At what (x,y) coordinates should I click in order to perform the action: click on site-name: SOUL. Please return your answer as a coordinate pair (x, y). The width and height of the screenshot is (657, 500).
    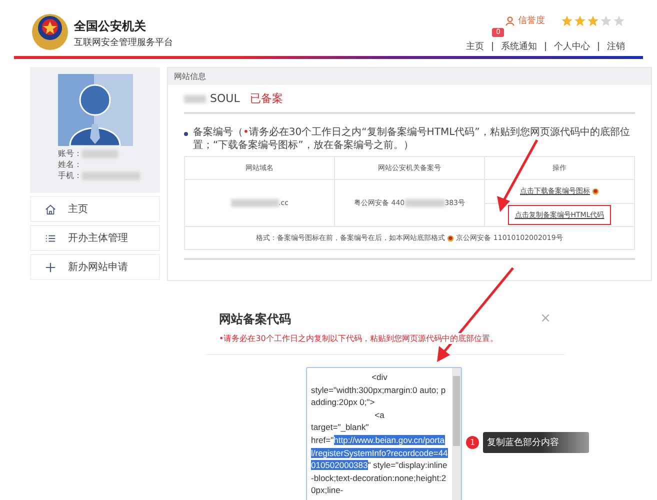
    Looking at the image, I should click on (225, 98).